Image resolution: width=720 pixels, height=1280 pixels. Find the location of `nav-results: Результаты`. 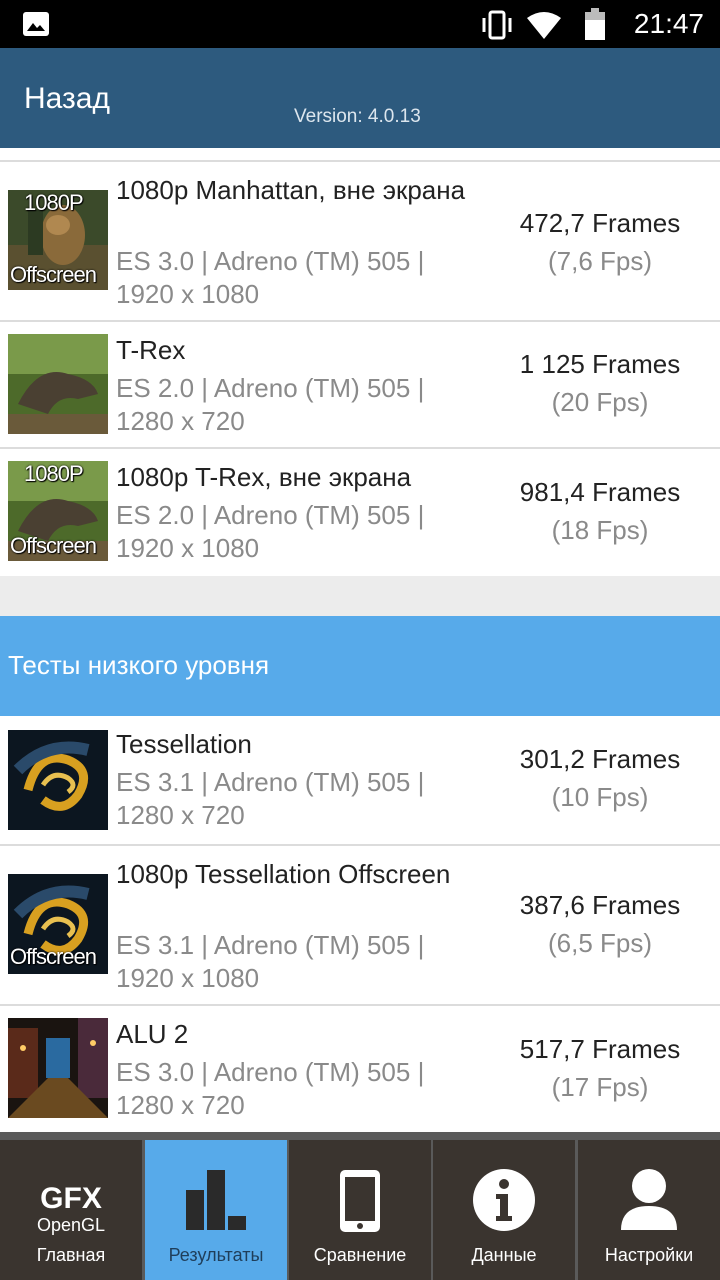

nav-results: Результаты is located at coordinates (216, 1210).